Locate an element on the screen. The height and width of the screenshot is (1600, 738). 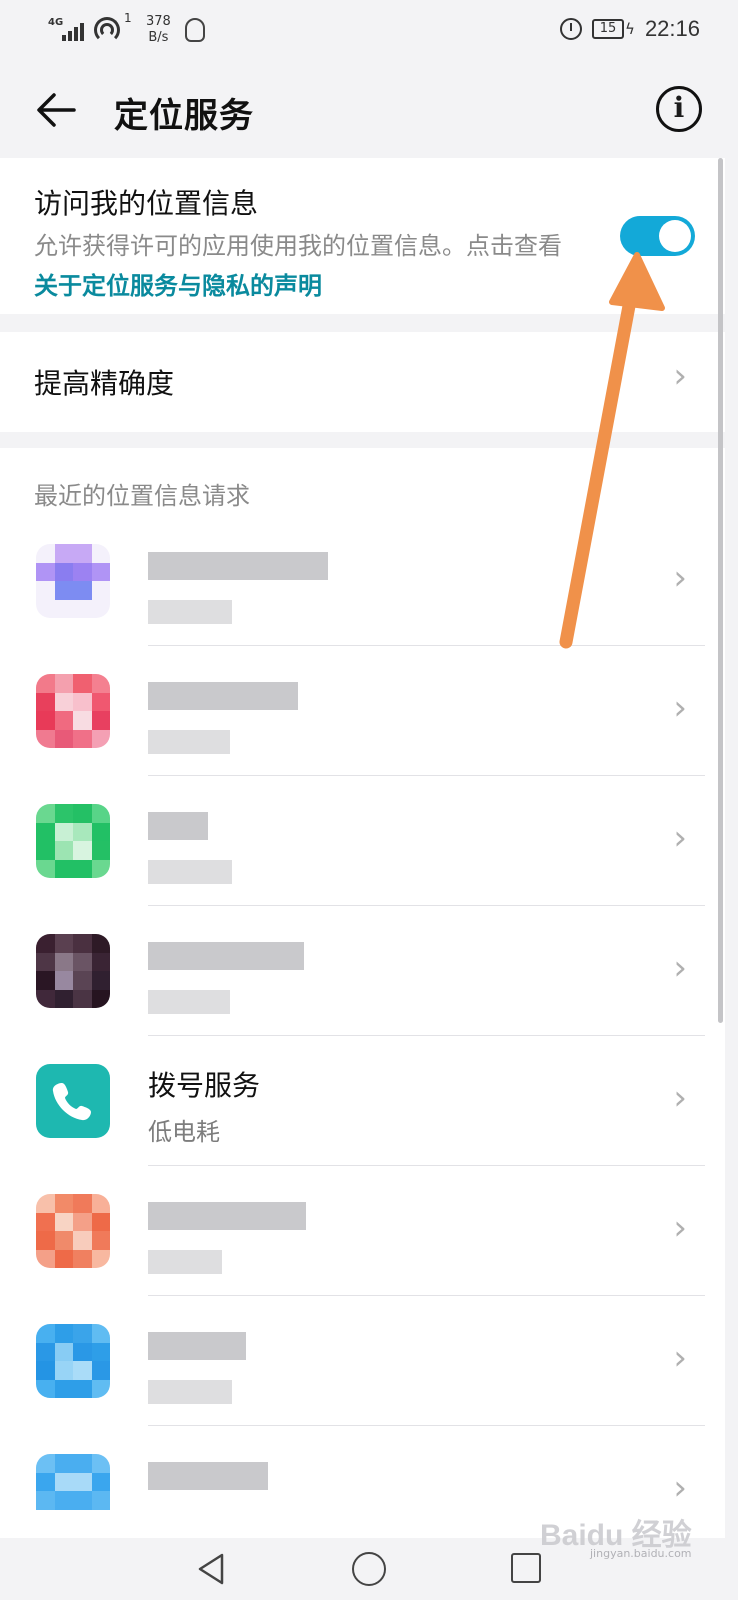
toggle-knob is located at coordinates (675, 236).